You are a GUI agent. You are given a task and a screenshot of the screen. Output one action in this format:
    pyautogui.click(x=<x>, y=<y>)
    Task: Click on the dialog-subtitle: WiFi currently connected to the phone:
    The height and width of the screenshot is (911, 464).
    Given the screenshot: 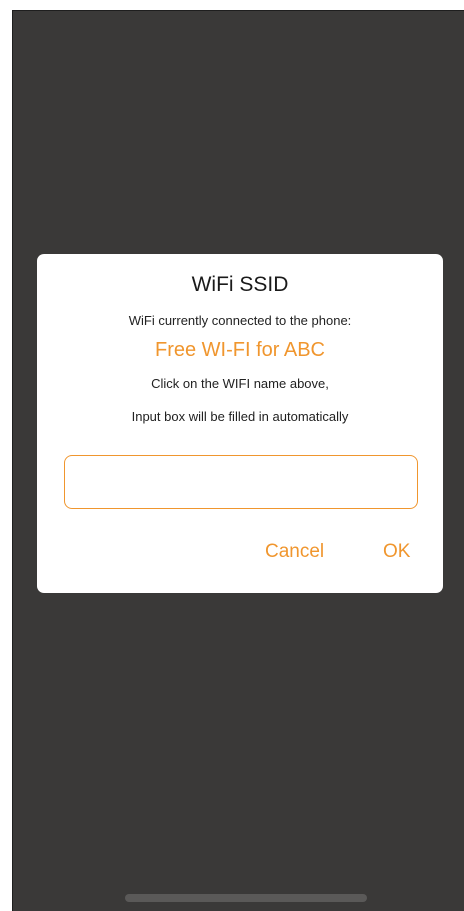 What is the action you would take?
    pyautogui.click(x=240, y=320)
    